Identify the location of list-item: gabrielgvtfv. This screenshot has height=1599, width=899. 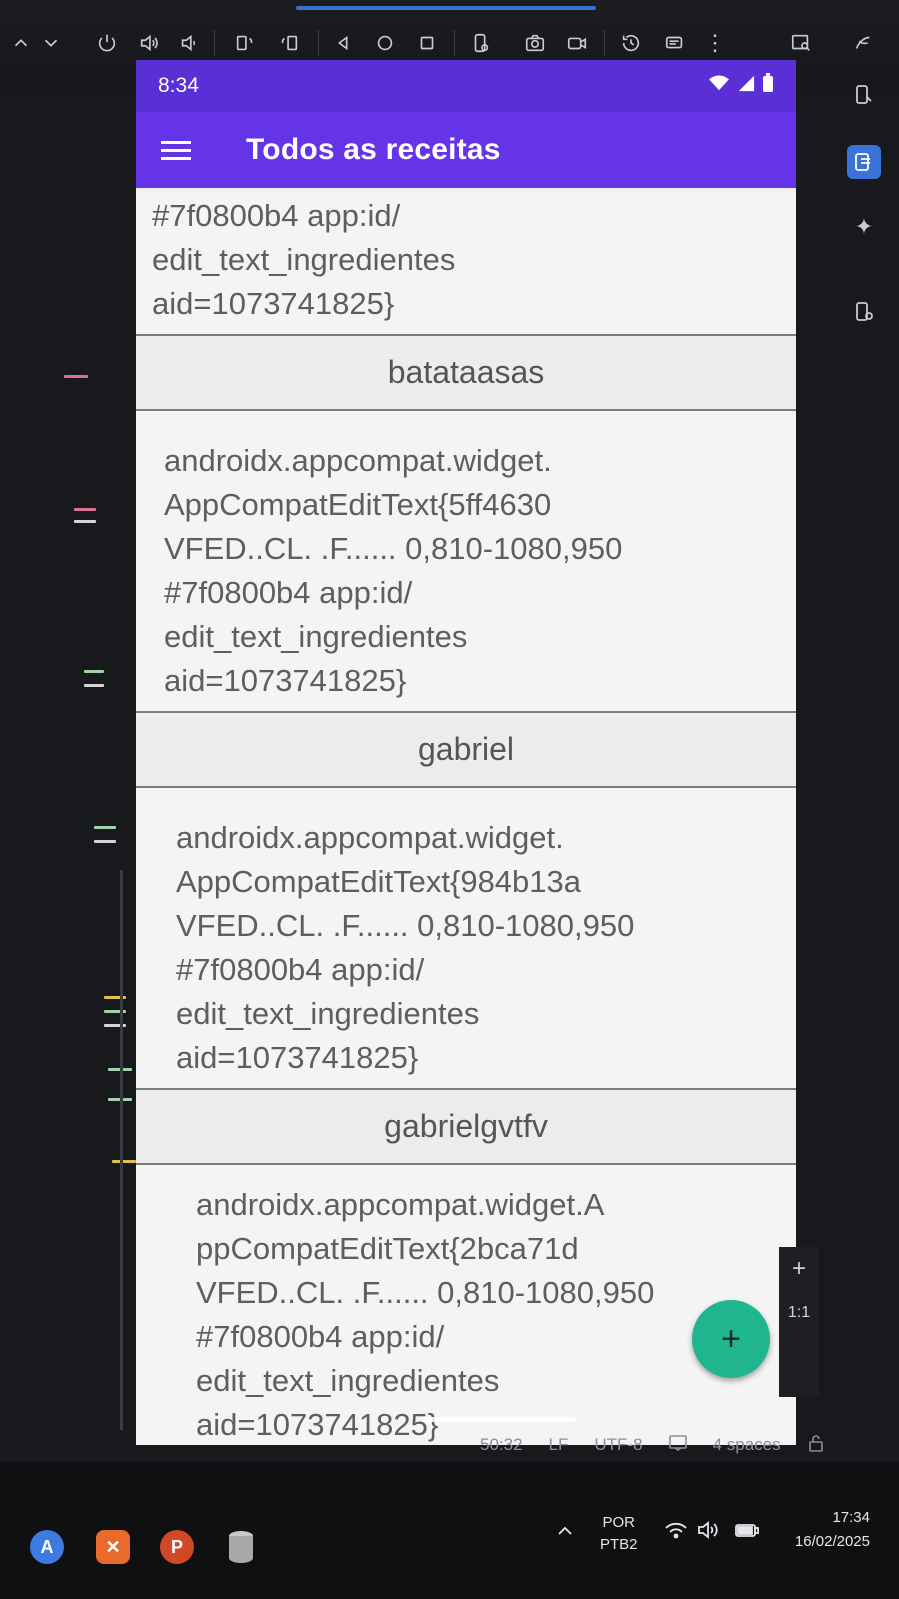
(466, 1125).